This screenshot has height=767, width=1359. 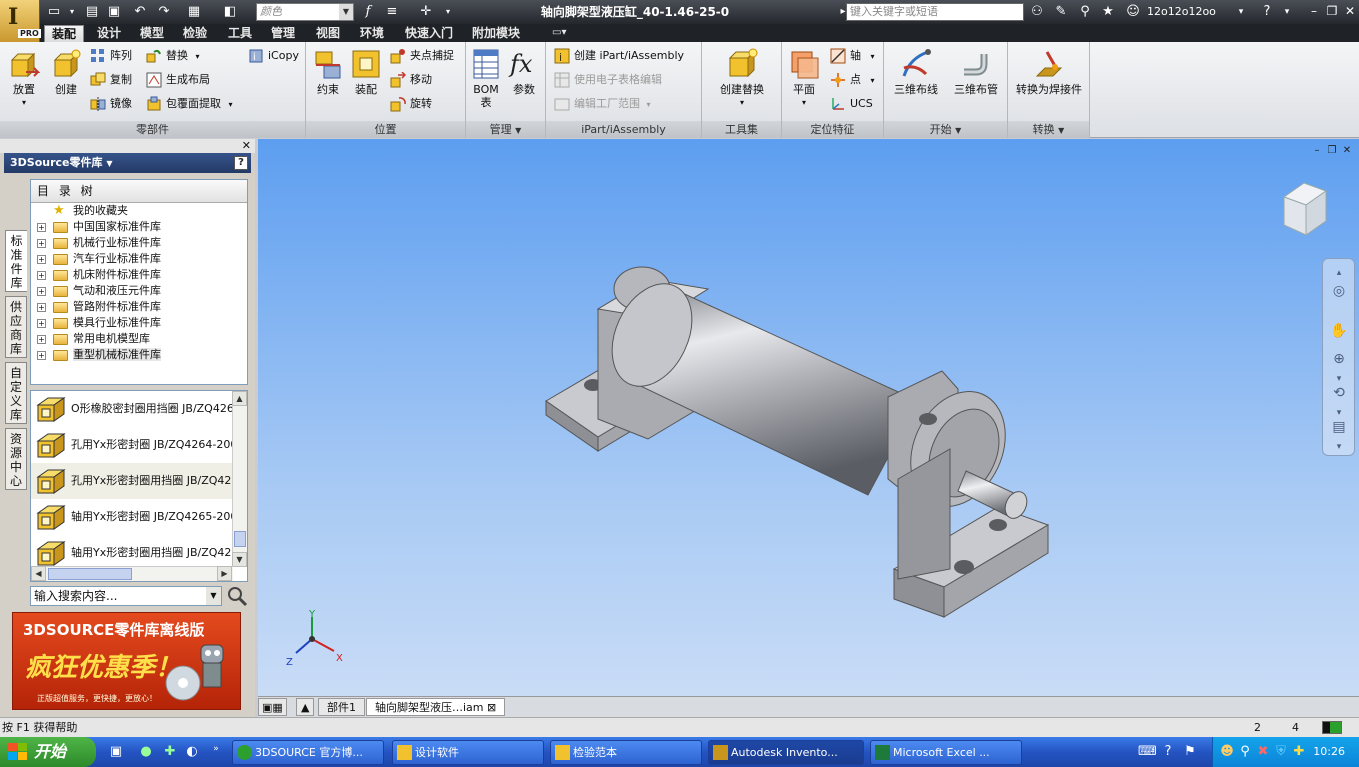 I want to click on shrinkwrap-button: 包覆面提取 ▾, so click(x=189, y=104).